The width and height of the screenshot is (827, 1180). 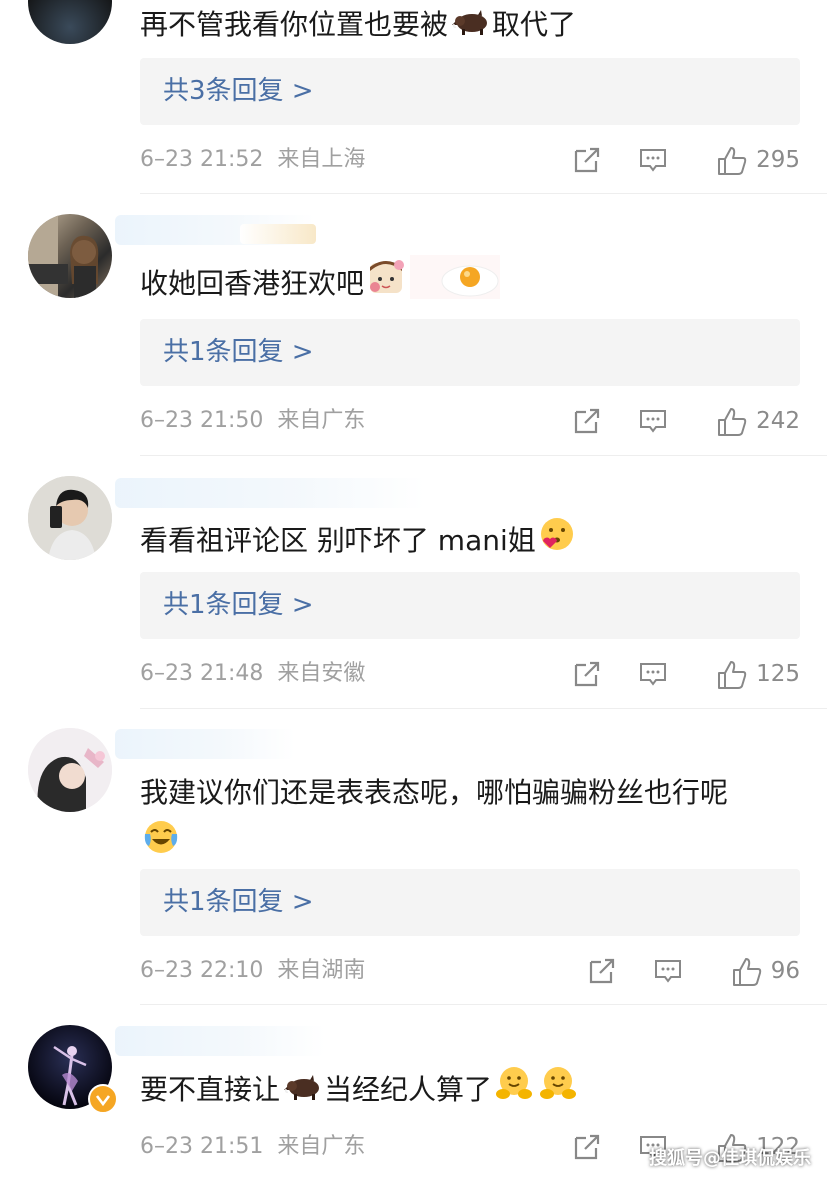 I want to click on comment-meta: 6–23 21:50 来自广东 242, so click(x=470, y=421).